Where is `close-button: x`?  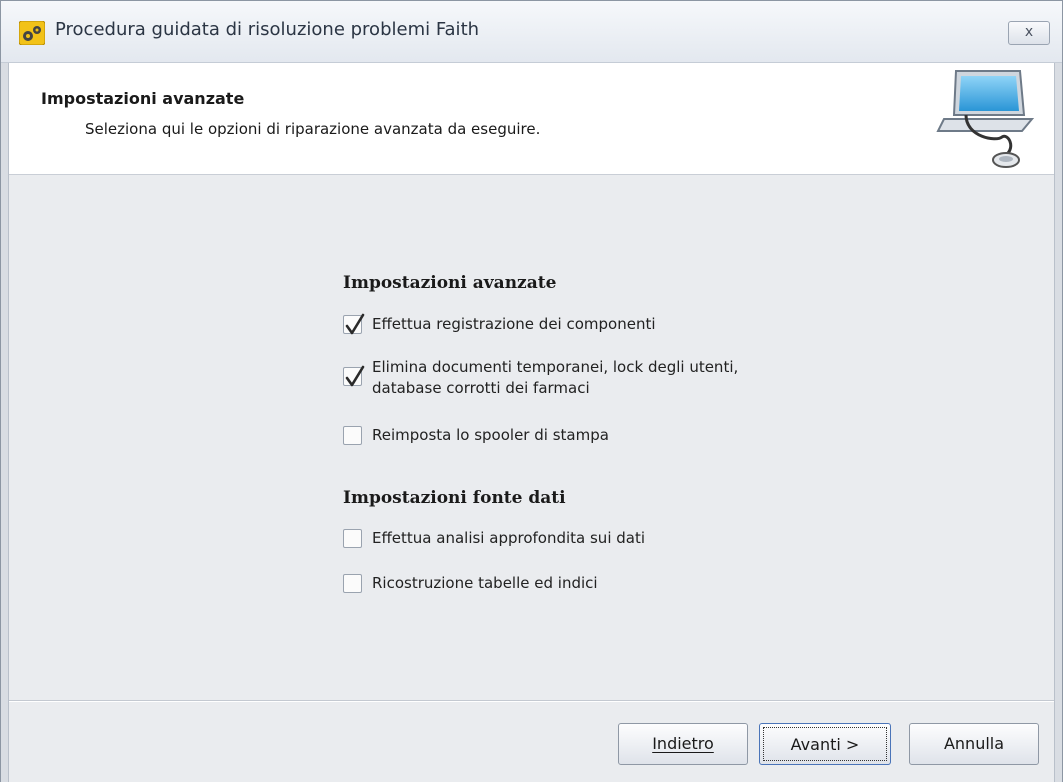 close-button: x is located at coordinates (1029, 33).